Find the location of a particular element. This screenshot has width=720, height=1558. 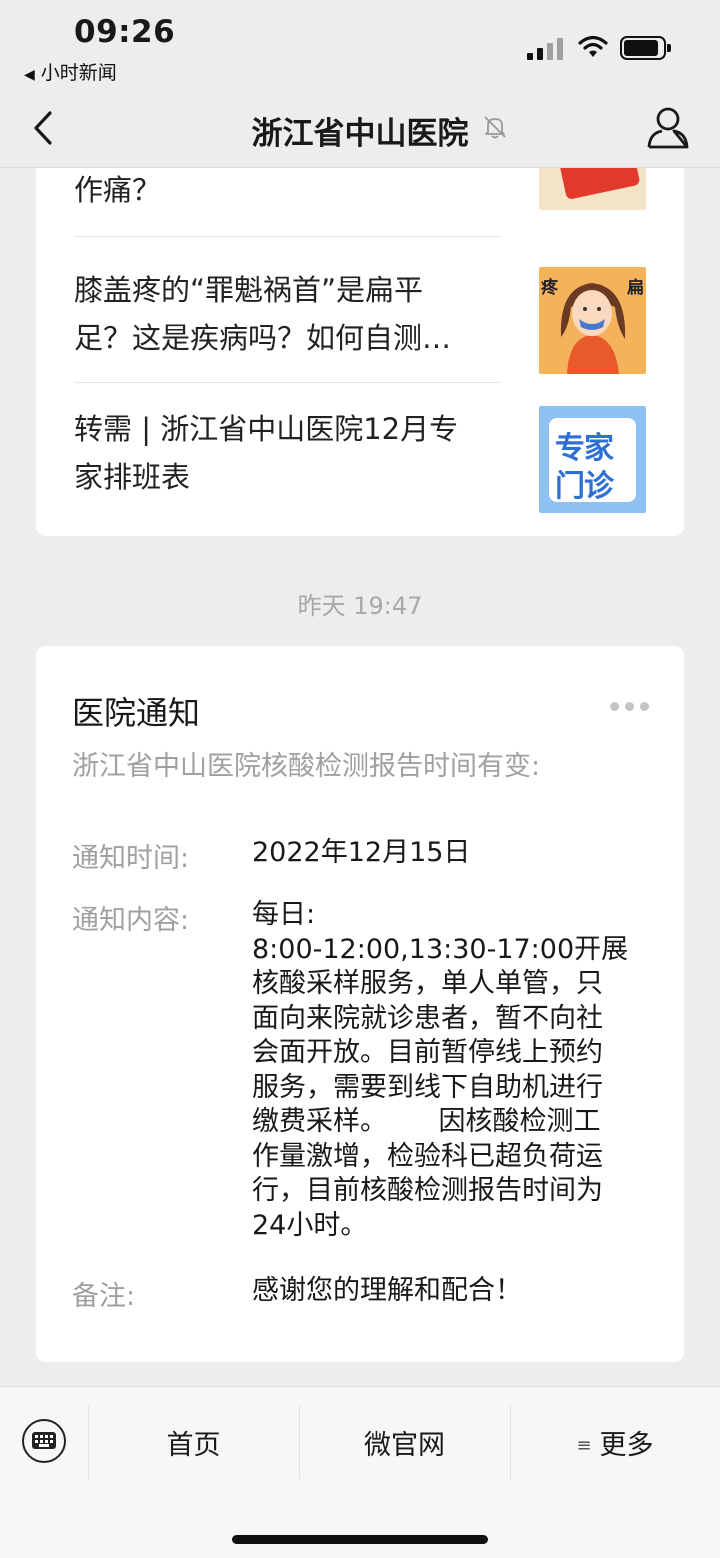

field-value-line: 面向来院就诊患者，暂不向社 is located at coordinates (427, 1018).